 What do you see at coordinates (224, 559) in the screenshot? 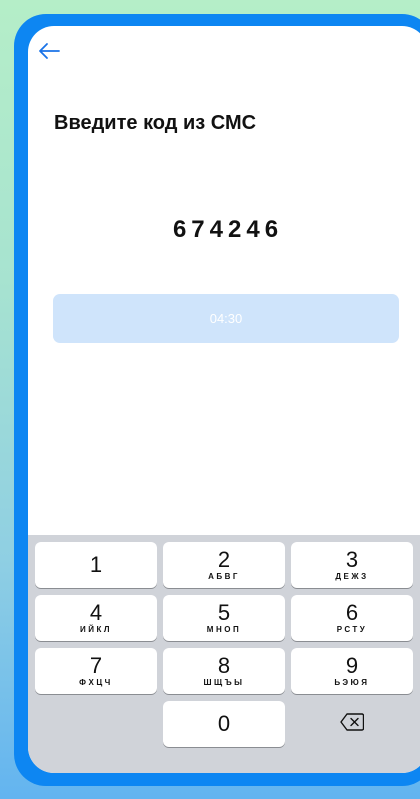
I see `key-digit: 2` at bounding box center [224, 559].